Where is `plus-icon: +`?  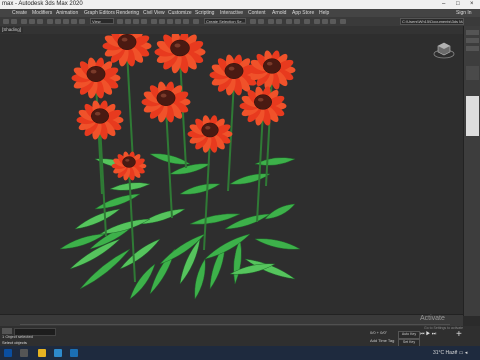 plus-icon: + is located at coordinates (459, 335).